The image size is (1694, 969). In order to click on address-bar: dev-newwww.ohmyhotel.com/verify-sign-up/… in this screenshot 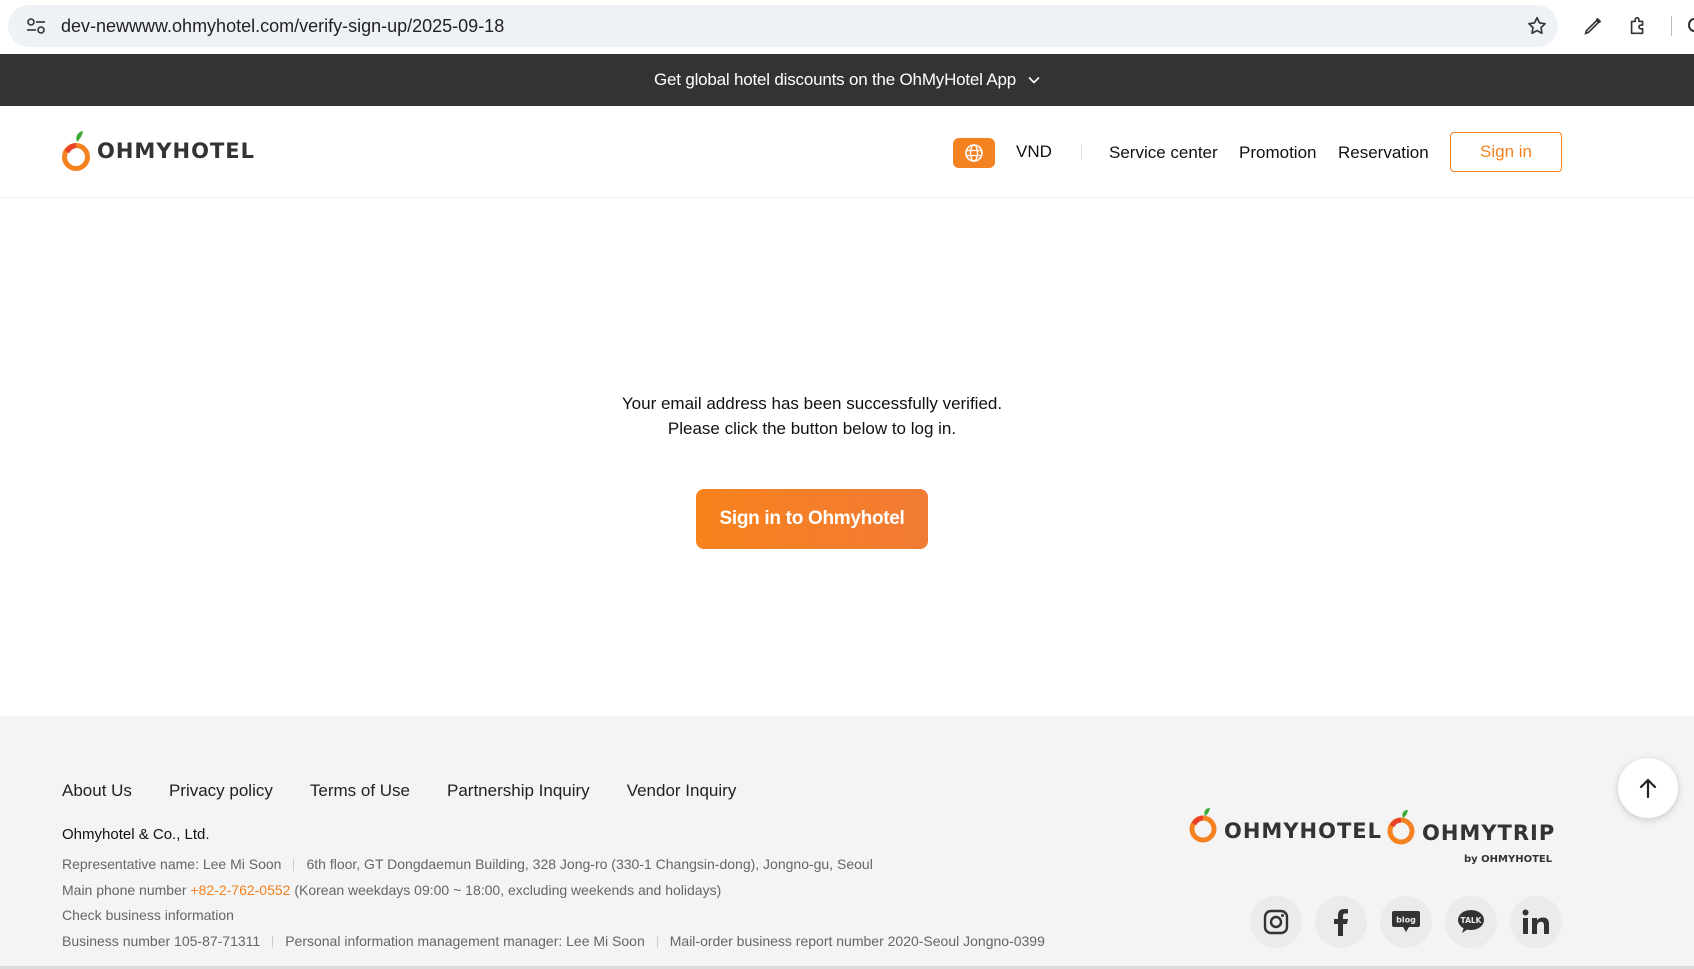, I will do `click(783, 26)`.